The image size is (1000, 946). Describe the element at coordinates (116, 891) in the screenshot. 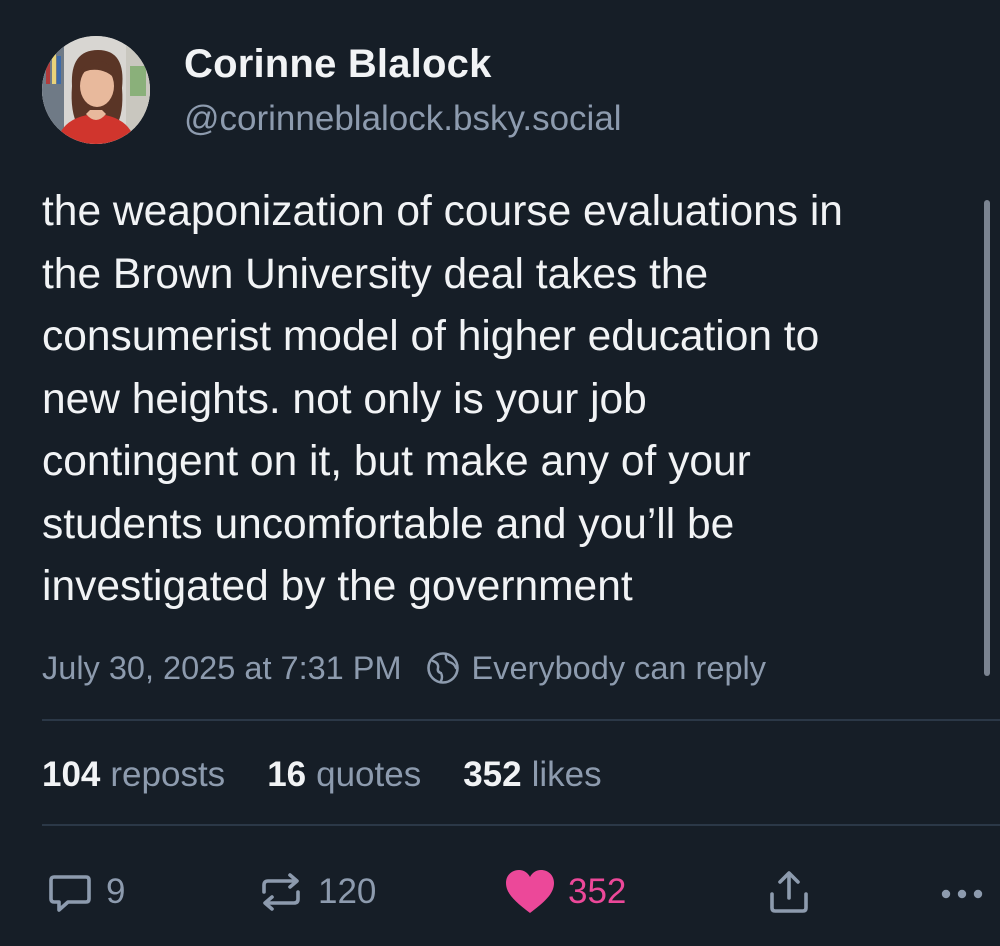

I see `reply-count: 9` at that location.